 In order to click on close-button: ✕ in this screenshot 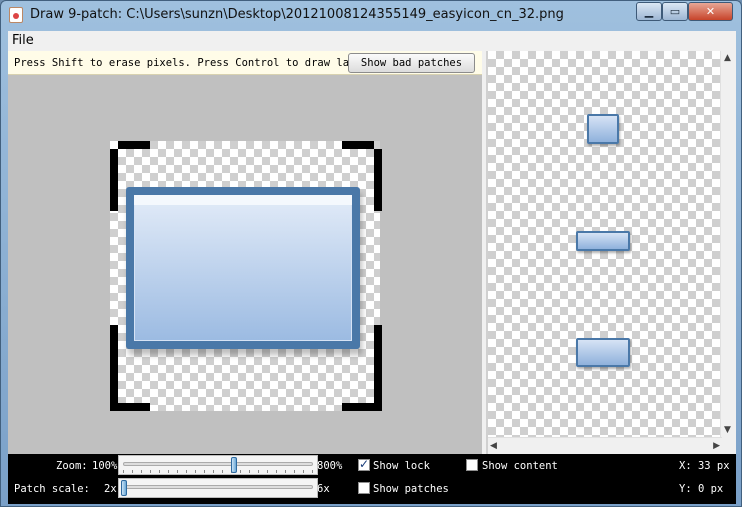, I will do `click(710, 11)`.